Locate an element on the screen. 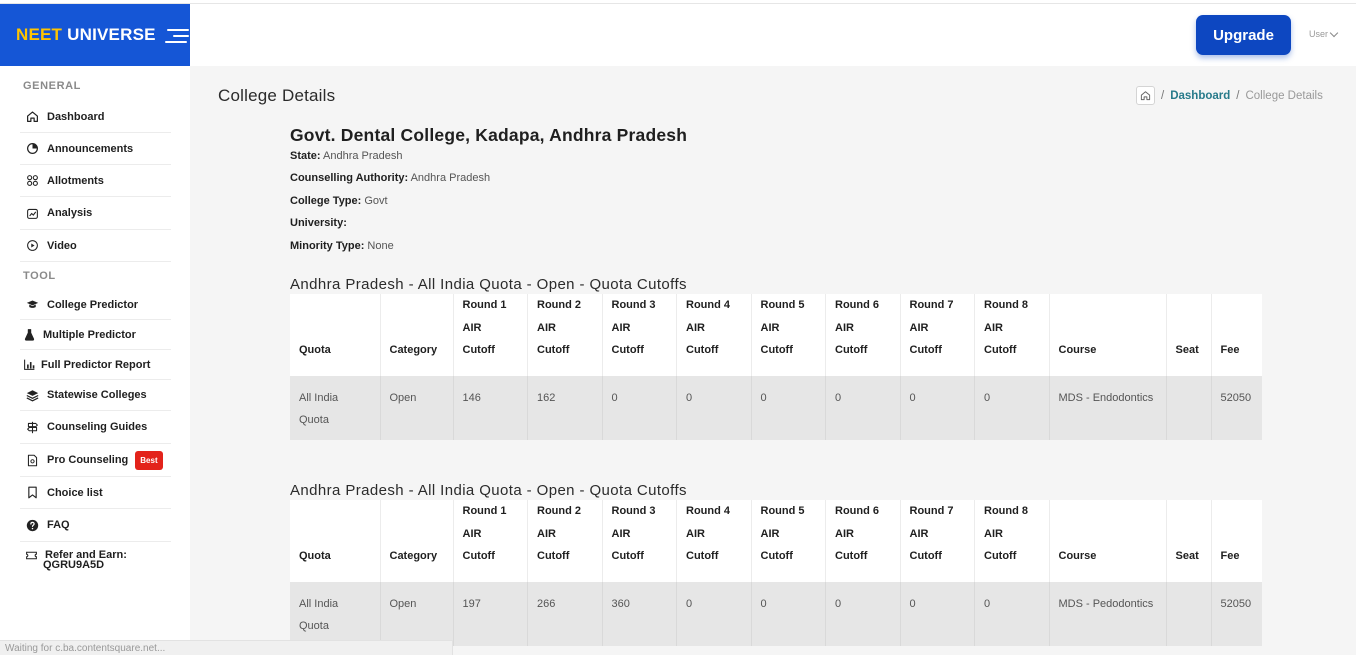  sidebar-item-announcements: Announcements is located at coordinates (95, 149).